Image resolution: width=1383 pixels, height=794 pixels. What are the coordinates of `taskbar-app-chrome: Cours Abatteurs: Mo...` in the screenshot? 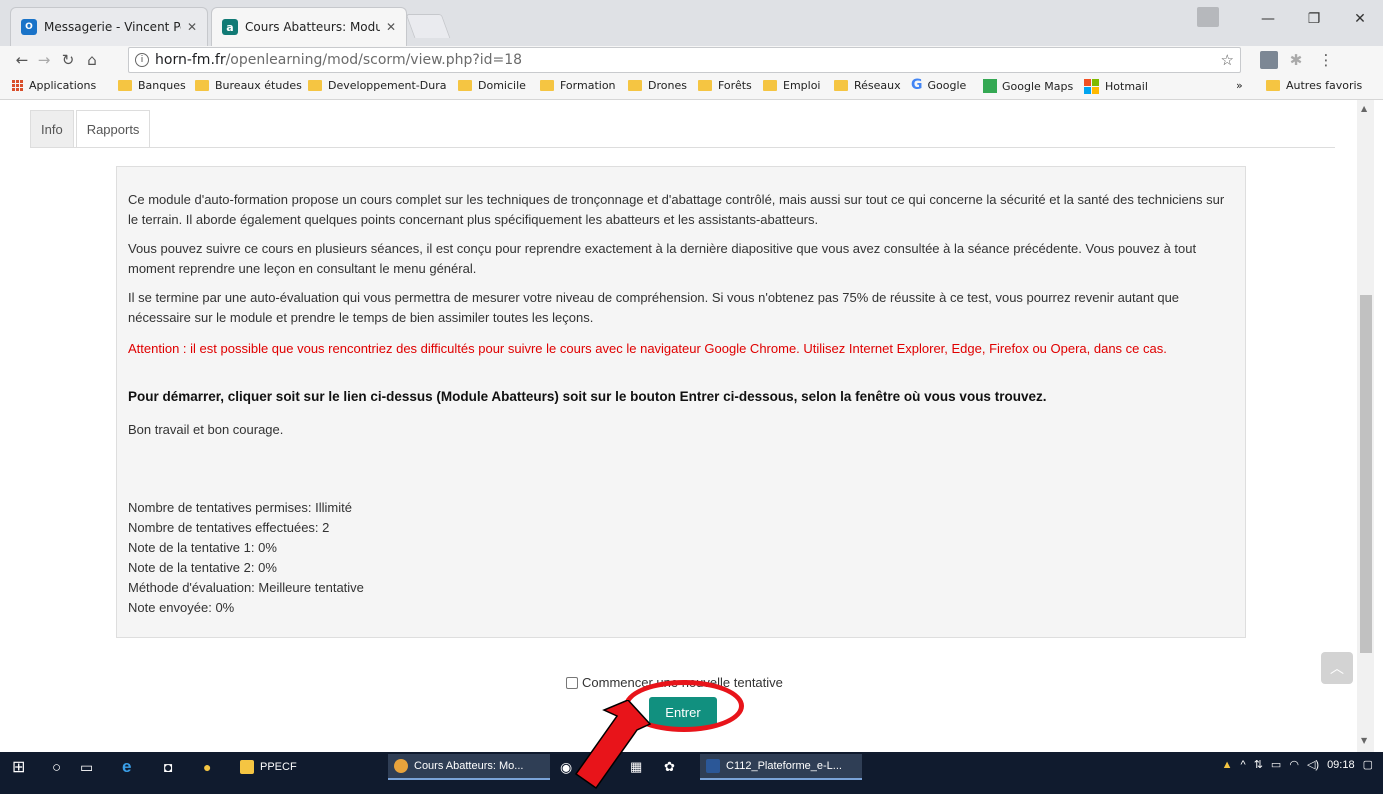 It's located at (469, 767).